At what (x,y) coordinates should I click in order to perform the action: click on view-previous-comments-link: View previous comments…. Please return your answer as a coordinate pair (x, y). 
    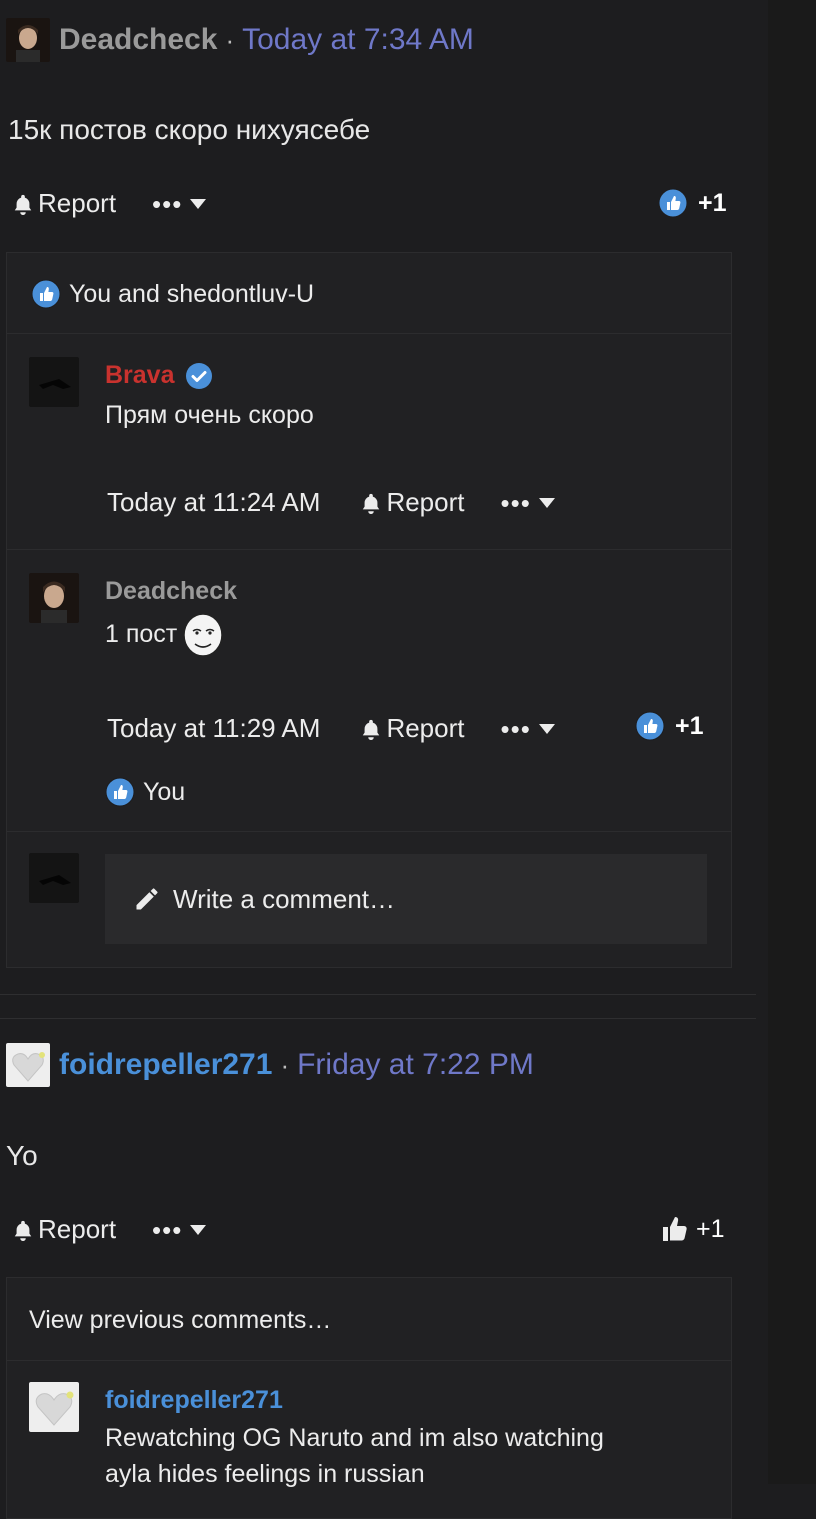
    Looking at the image, I should click on (180, 1320).